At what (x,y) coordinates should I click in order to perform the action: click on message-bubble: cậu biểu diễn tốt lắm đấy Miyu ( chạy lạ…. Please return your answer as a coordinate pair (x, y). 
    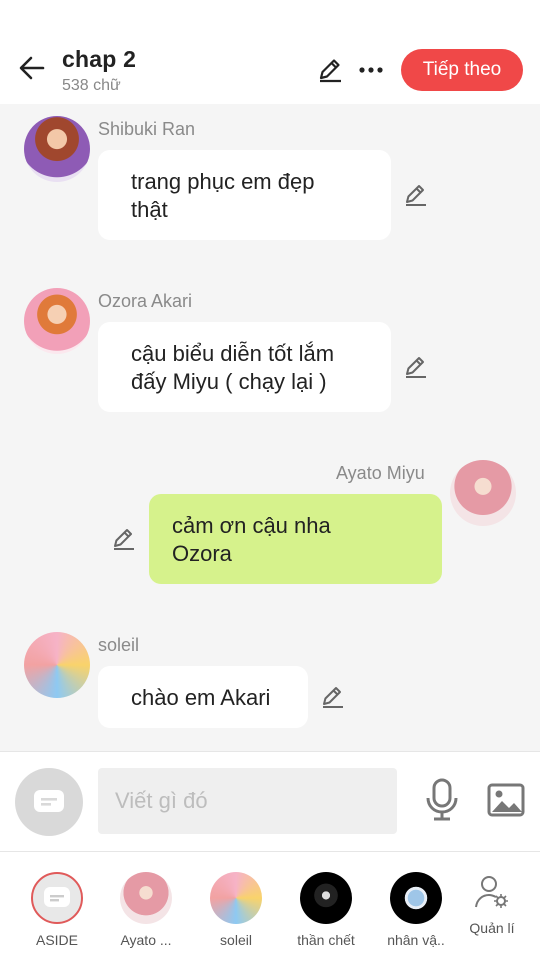
    Looking at the image, I should click on (244, 367).